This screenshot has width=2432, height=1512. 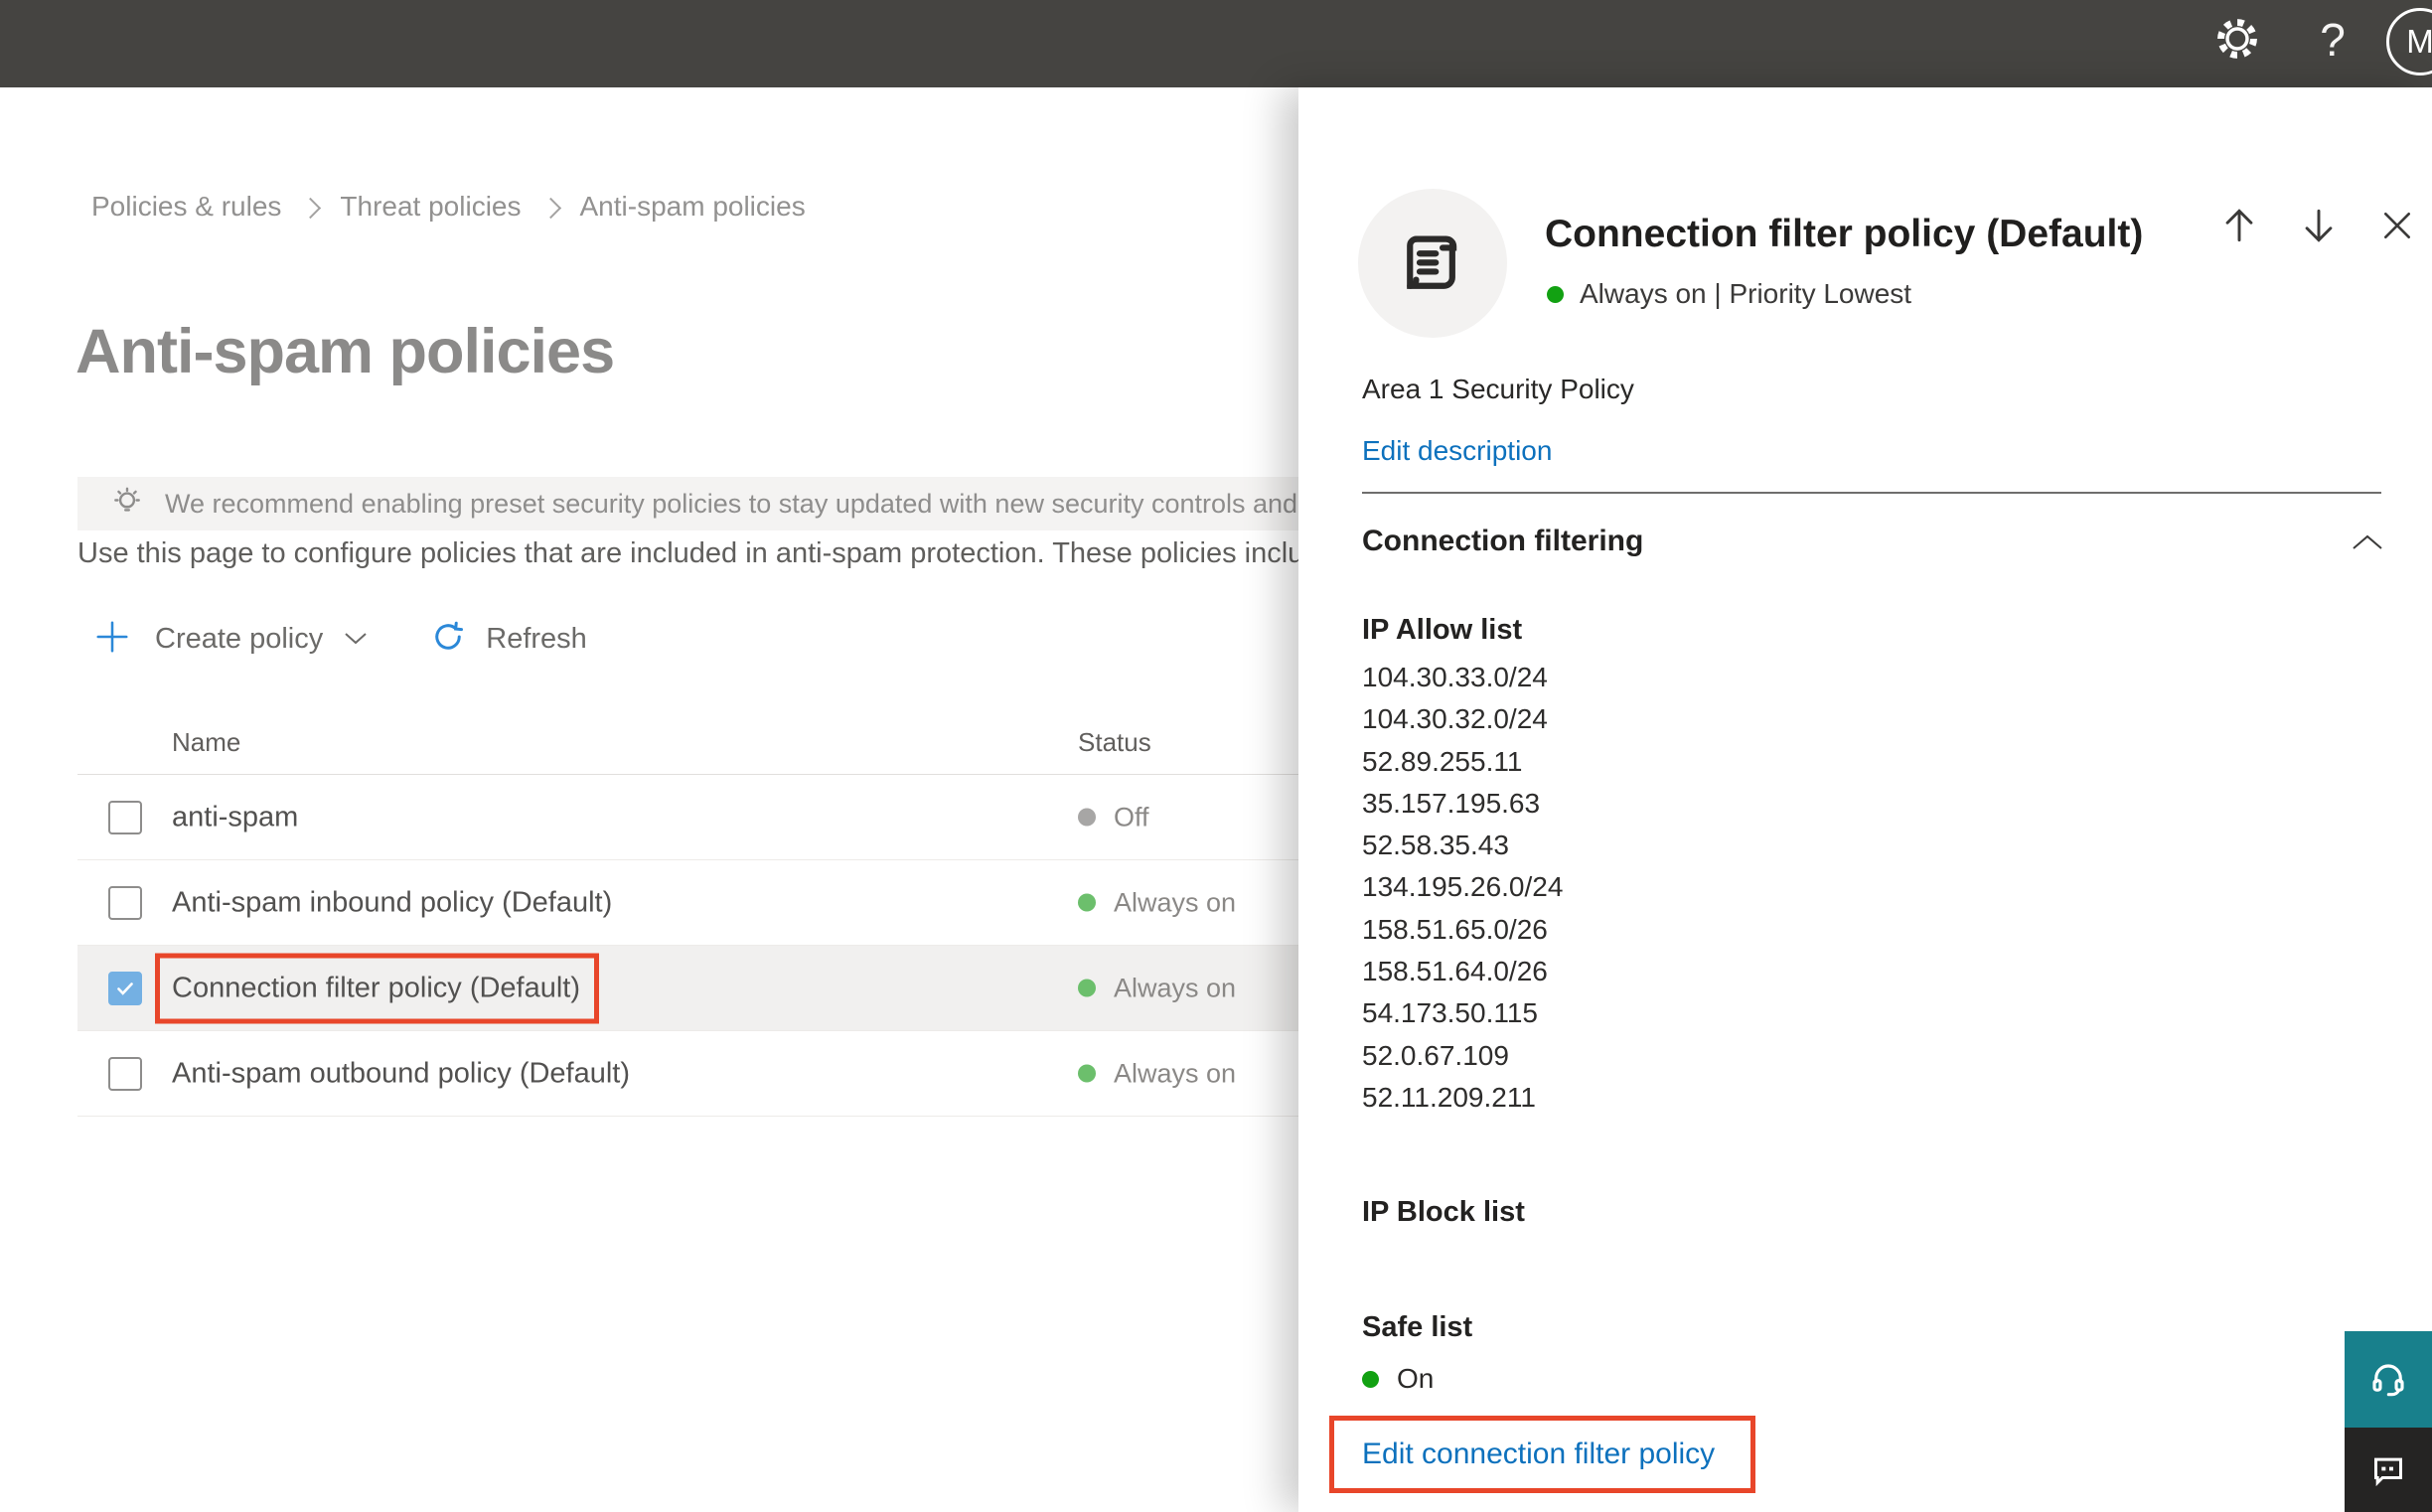 I want to click on support-button, so click(x=2388, y=1379).